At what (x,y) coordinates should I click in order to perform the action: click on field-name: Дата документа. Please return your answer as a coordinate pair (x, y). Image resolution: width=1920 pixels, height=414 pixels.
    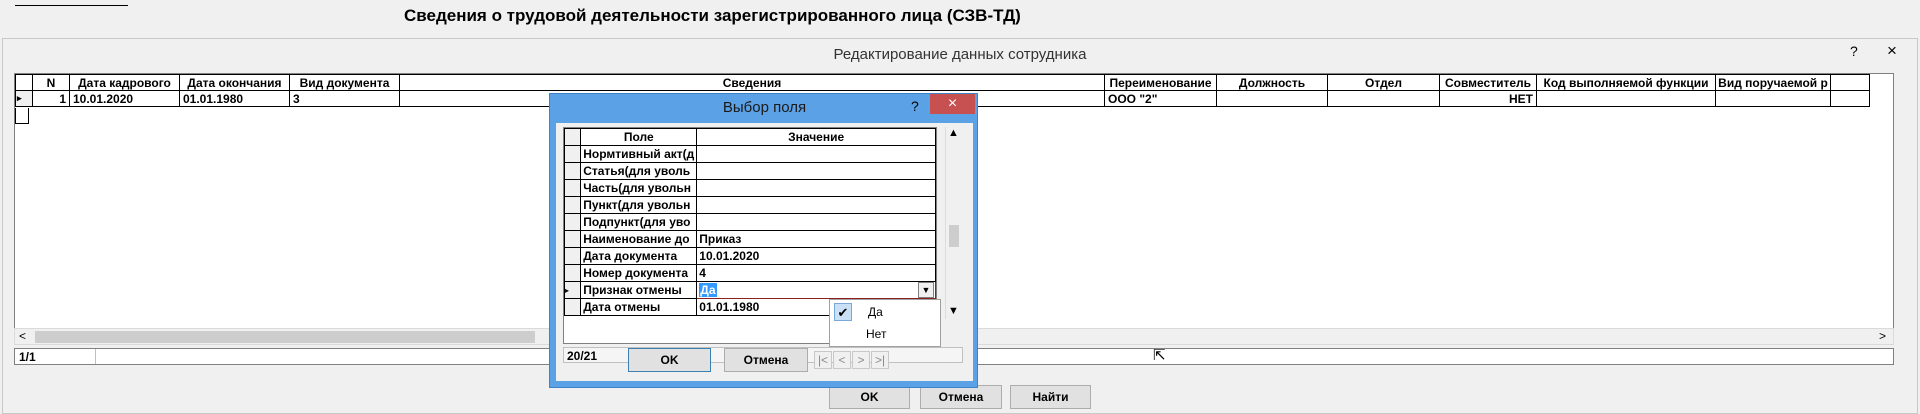
    Looking at the image, I should click on (639, 256).